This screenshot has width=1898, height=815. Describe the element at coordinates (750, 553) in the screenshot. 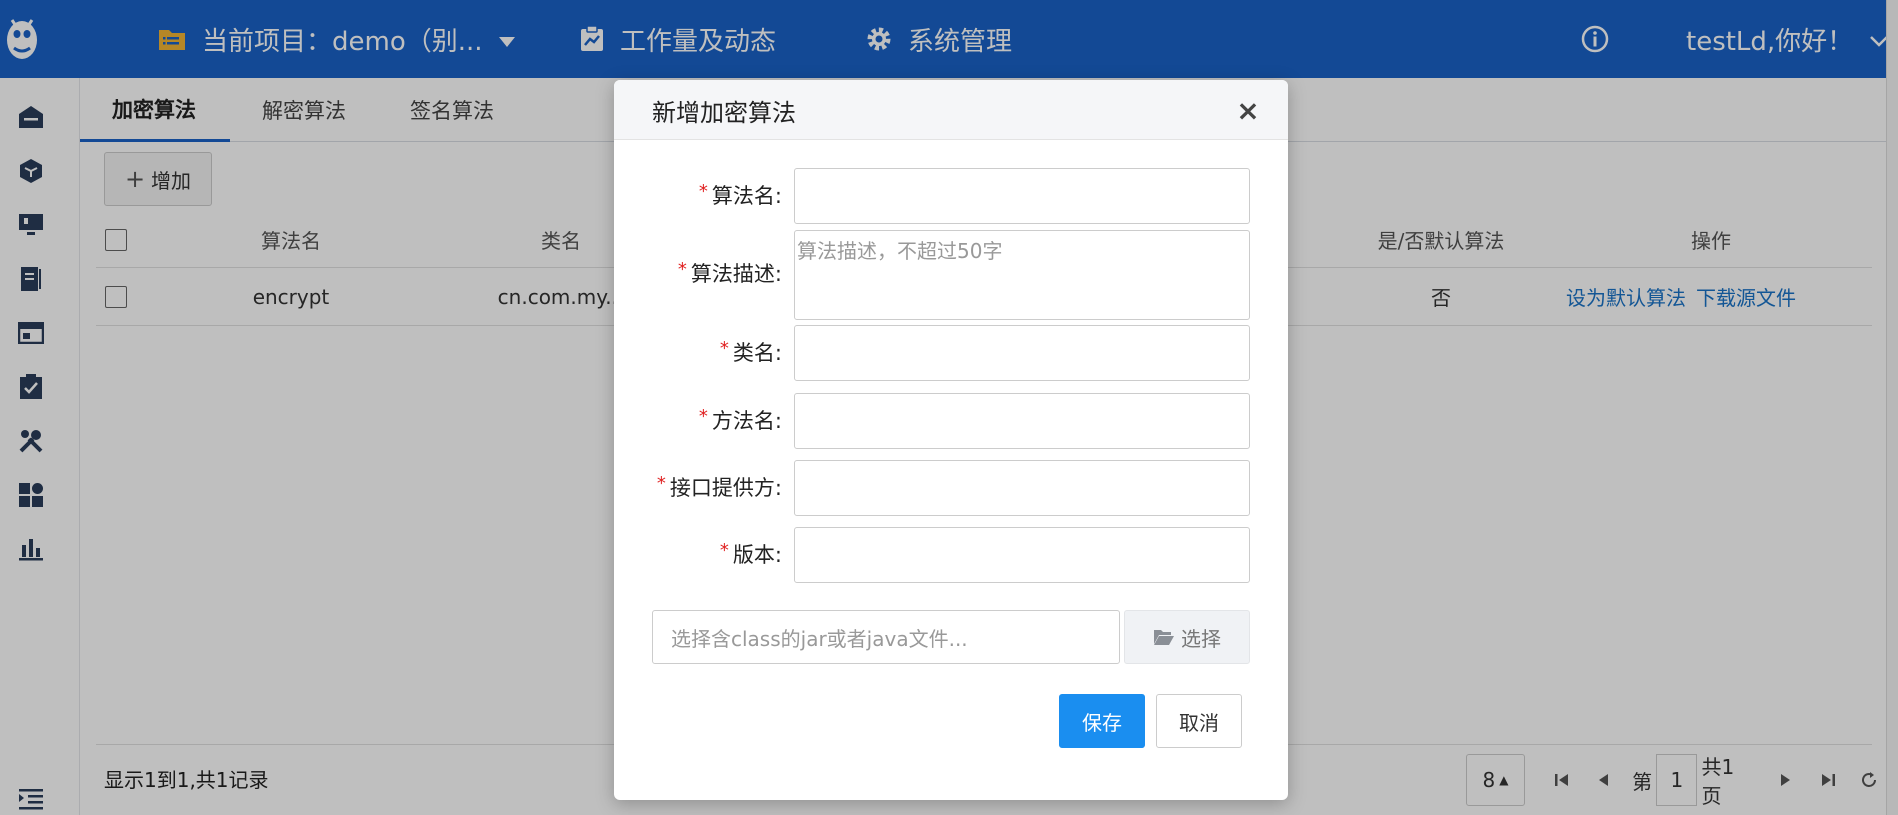

I see `version-label: * 版本:` at that location.